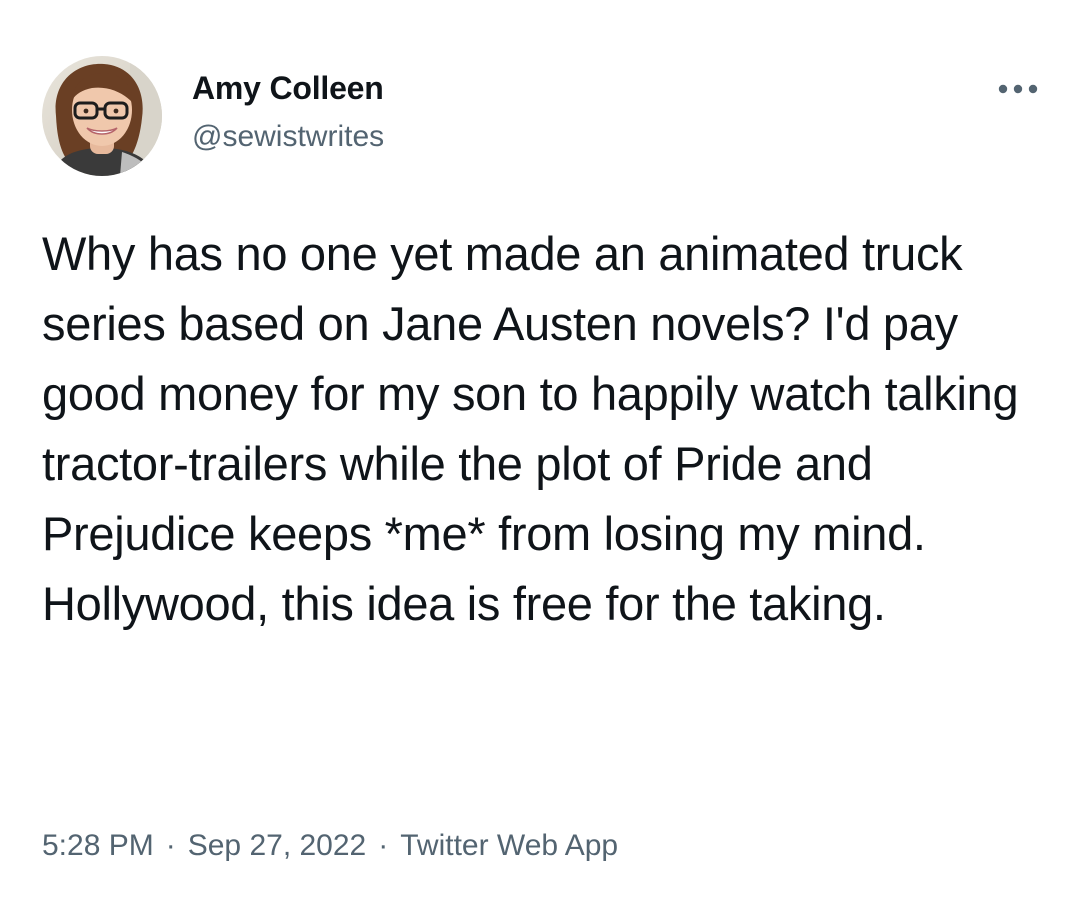 This screenshot has width=1079, height=905. Describe the element at coordinates (509, 846) in the screenshot. I see `tweet-source-link: Twitter Web App` at that location.